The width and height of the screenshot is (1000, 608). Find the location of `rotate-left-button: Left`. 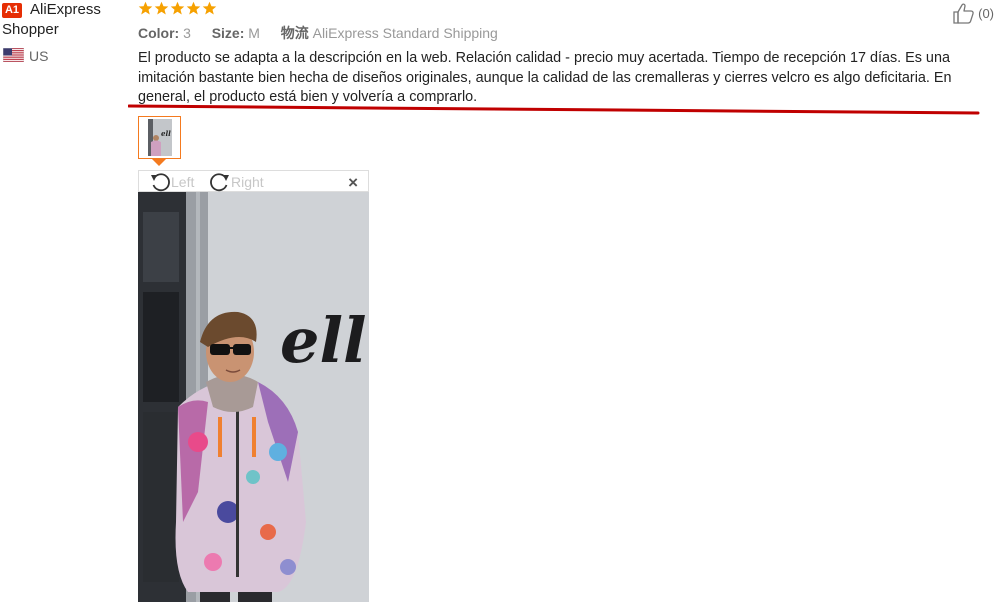

rotate-left-button: Left is located at coordinates (171, 182).